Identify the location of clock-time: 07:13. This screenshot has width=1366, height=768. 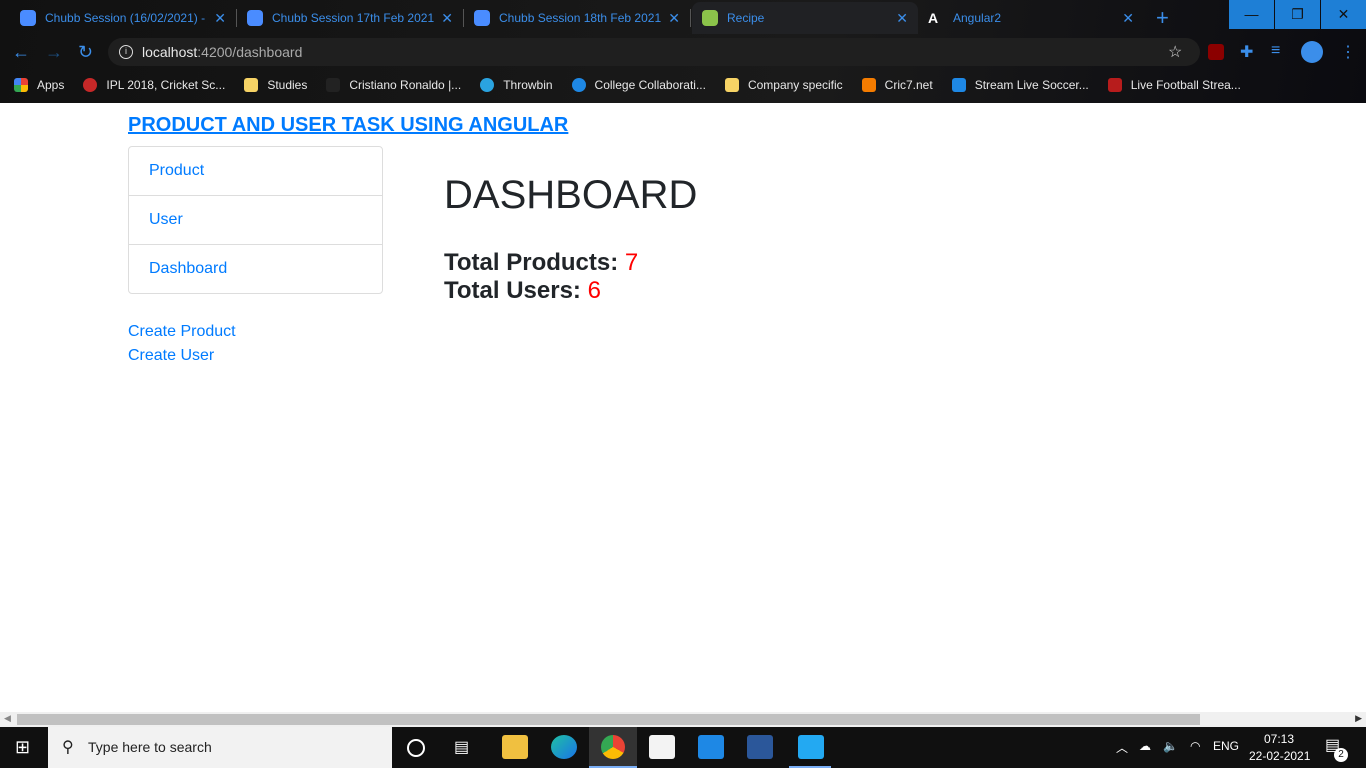
(1279, 739).